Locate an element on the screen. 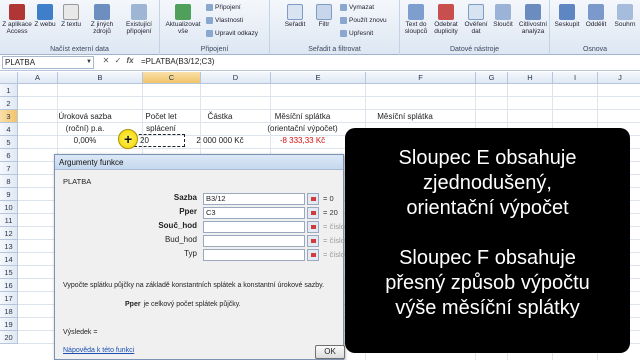 The image size is (640, 360). analysis-icon is located at coordinates (533, 12).